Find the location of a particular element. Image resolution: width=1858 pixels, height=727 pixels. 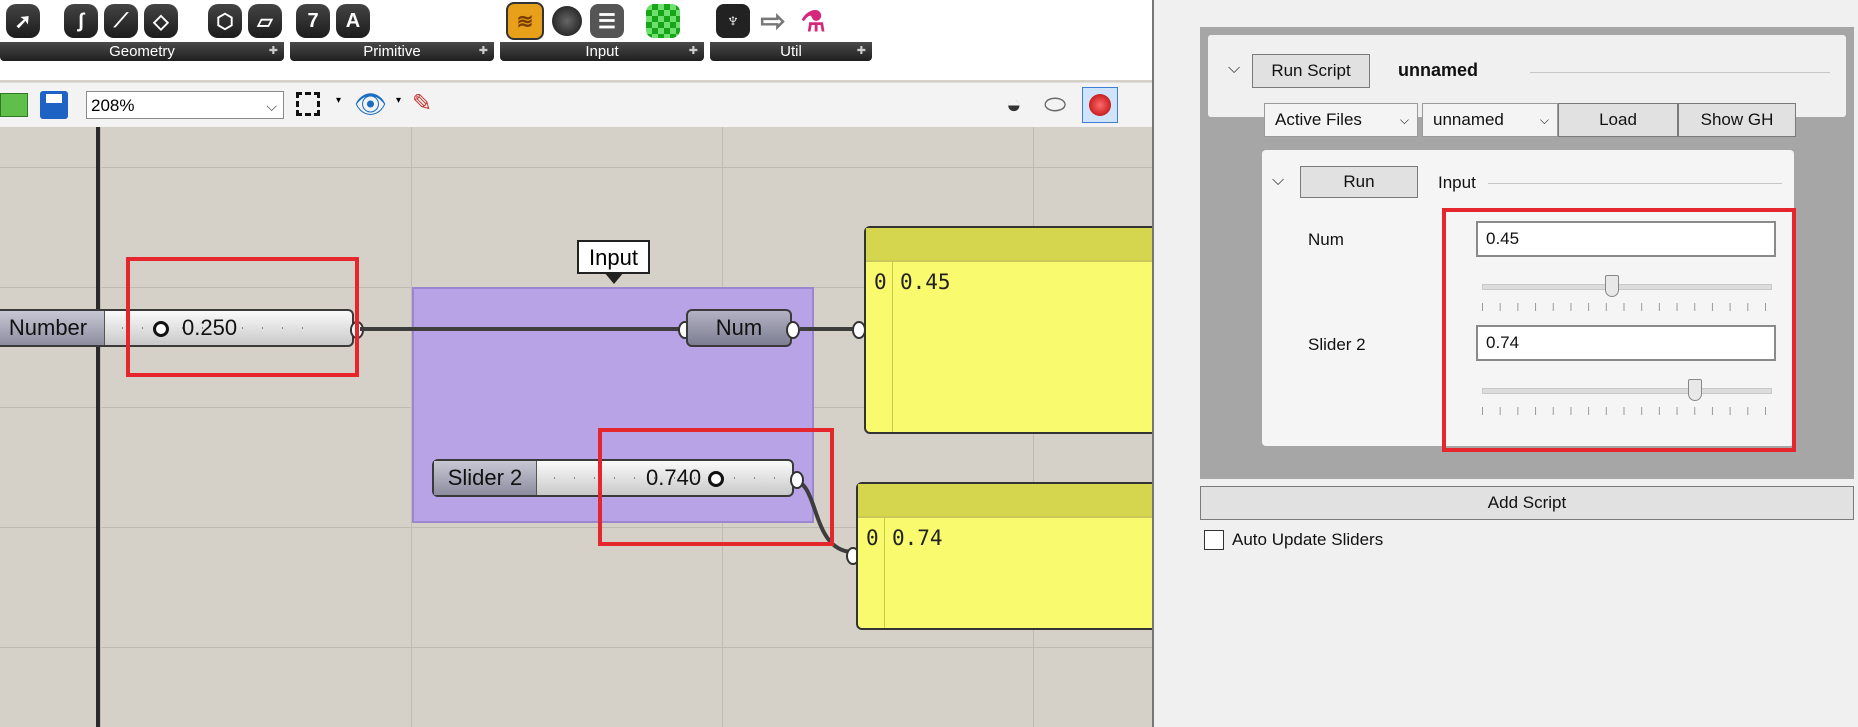

preview-wire-icon: ◒ is located at coordinates (1014, 104).